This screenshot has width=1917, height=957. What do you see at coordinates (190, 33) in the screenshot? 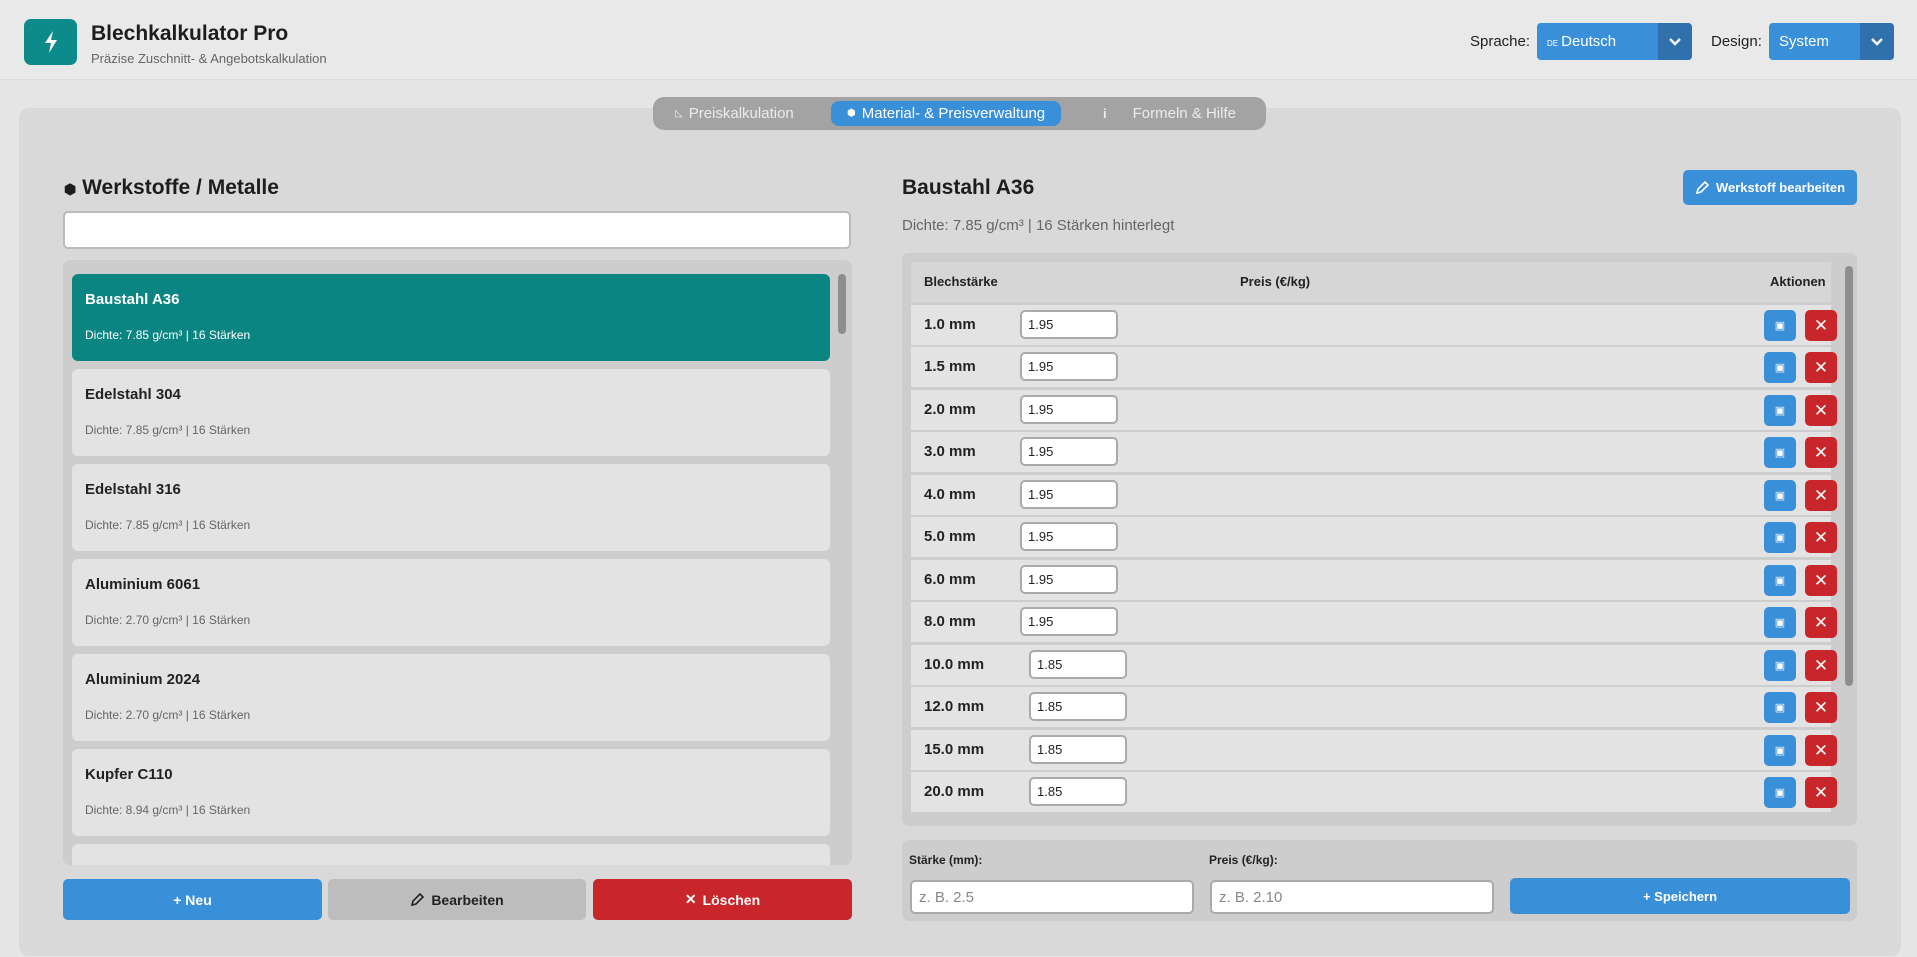
I see `app-title: Blechkalkulator Pro` at bounding box center [190, 33].